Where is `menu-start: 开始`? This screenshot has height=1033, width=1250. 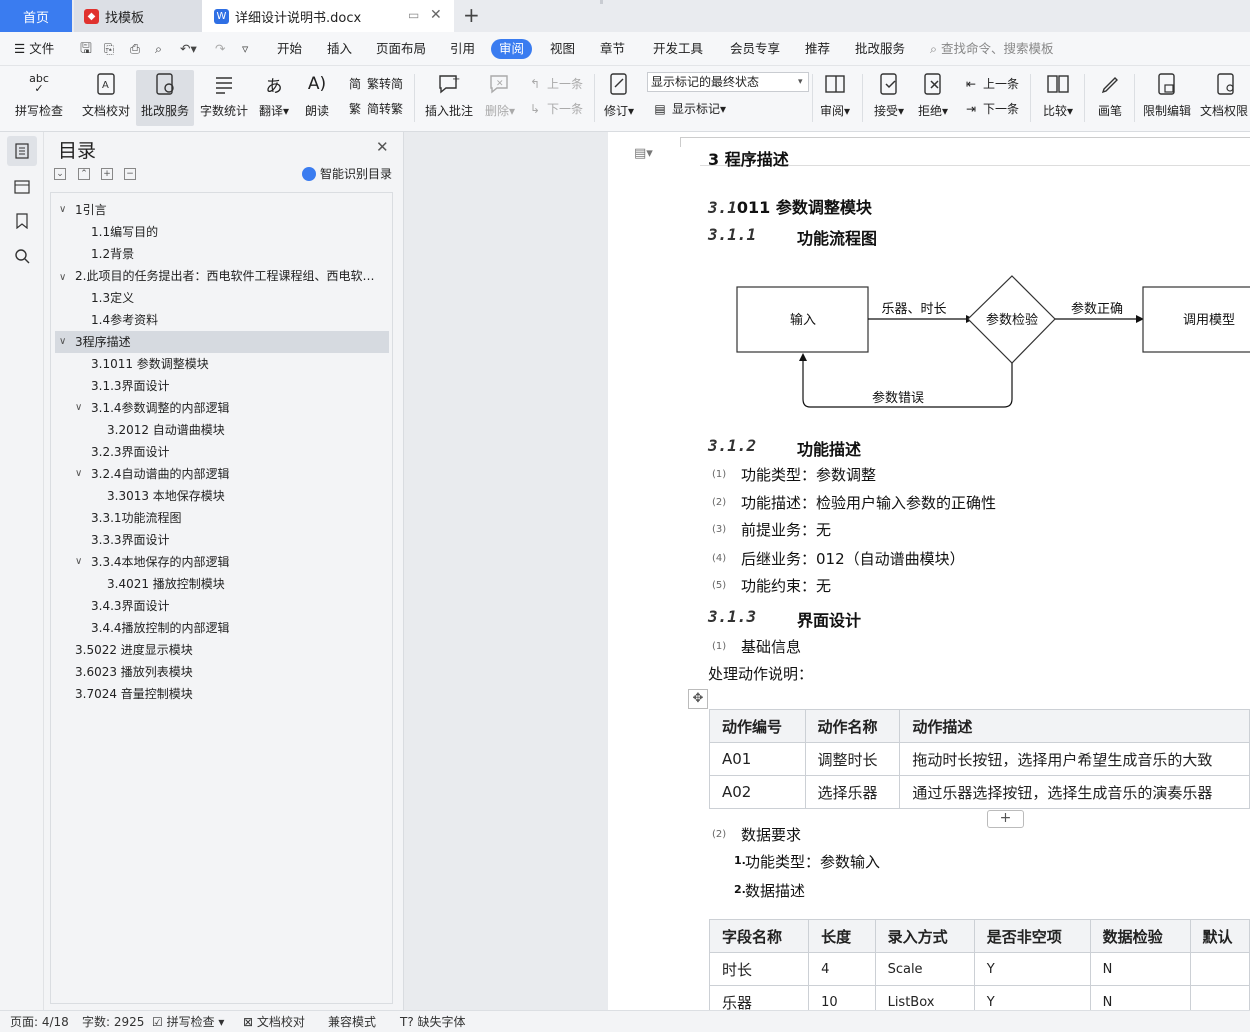 menu-start: 开始 is located at coordinates (289, 49).